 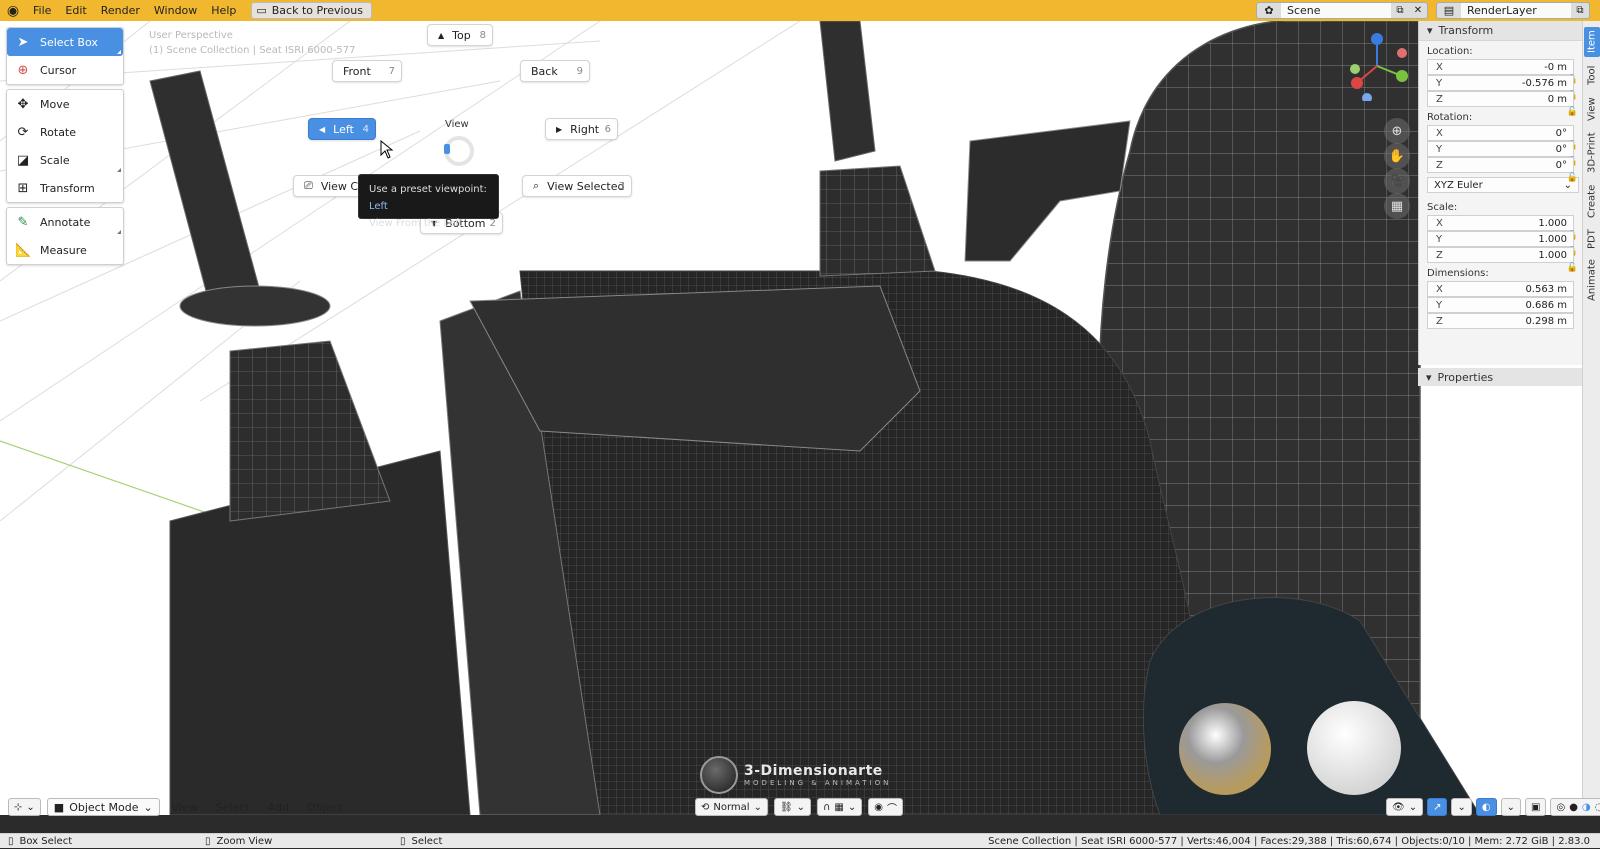 I want to click on tool-move: ✥ Move, so click(x=65, y=104).